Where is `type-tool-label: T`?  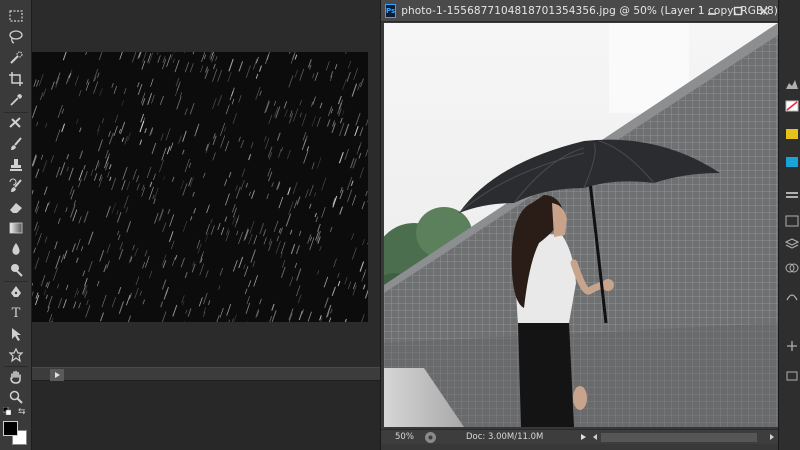 type-tool-label: T is located at coordinates (16, 313).